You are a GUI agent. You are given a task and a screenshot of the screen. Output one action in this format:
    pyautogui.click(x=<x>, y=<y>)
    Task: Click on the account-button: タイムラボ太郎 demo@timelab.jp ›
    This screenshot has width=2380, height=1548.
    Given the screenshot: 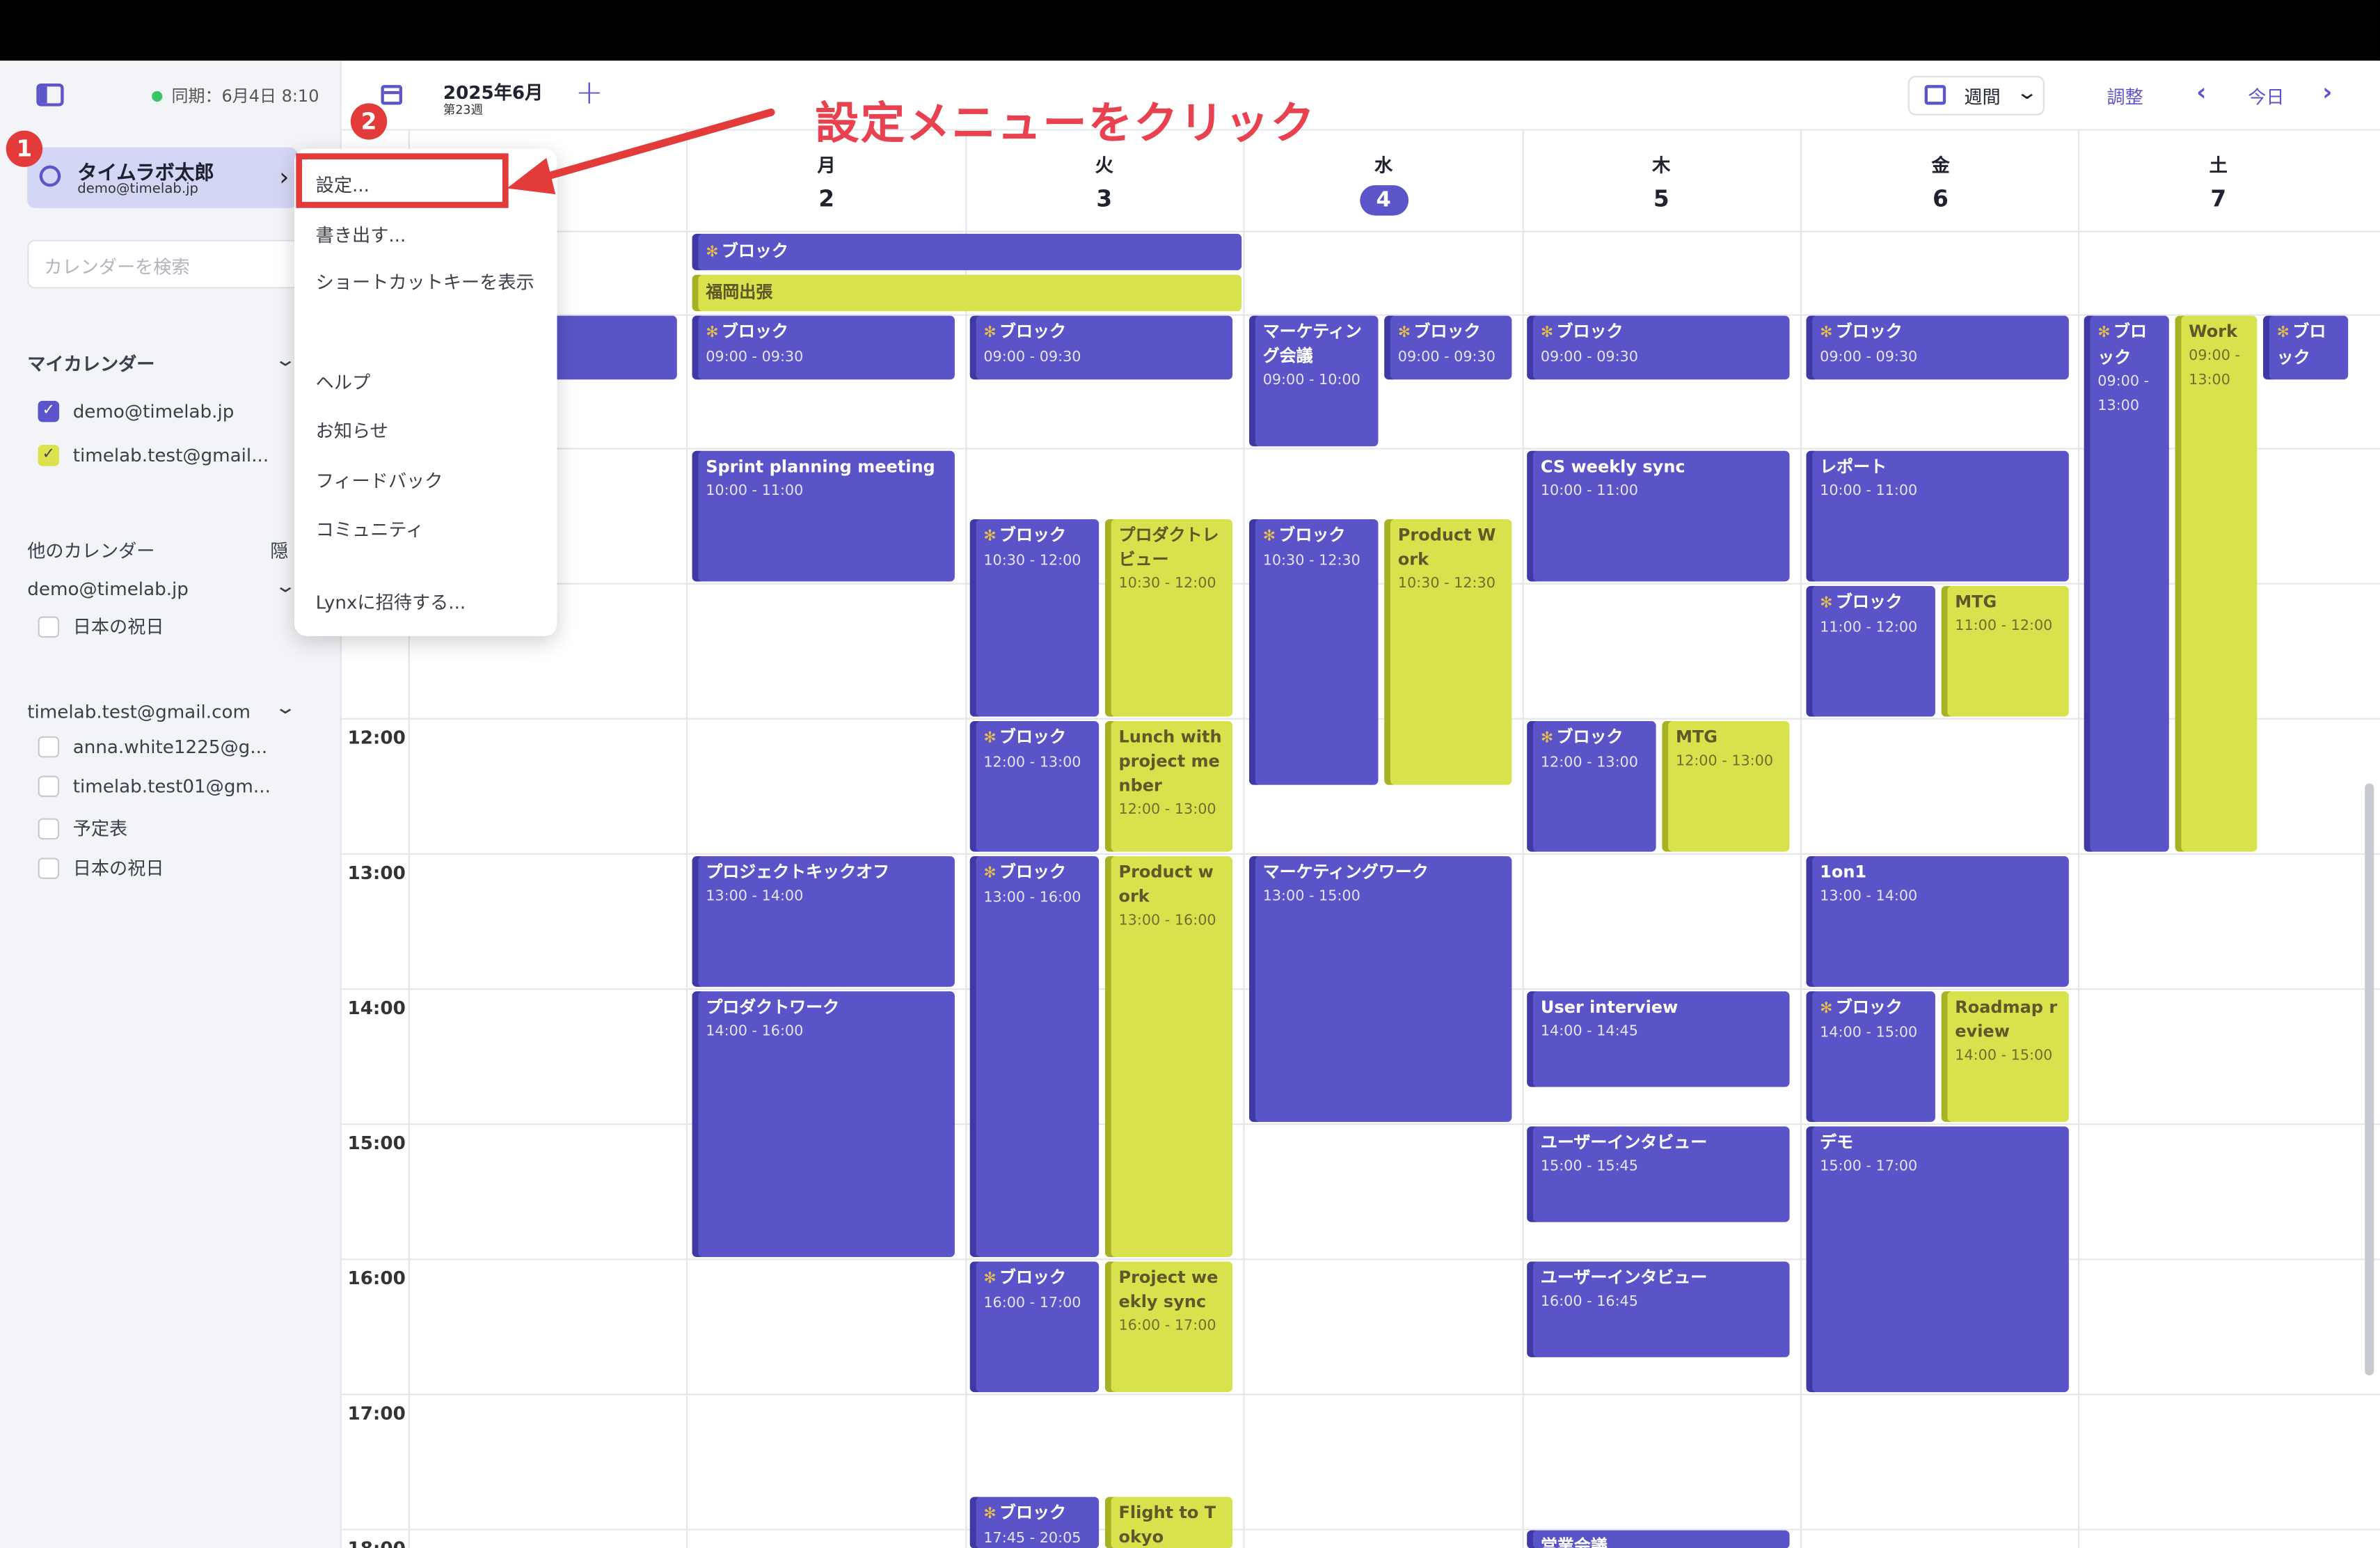 What is the action you would take?
    pyautogui.click(x=162, y=177)
    